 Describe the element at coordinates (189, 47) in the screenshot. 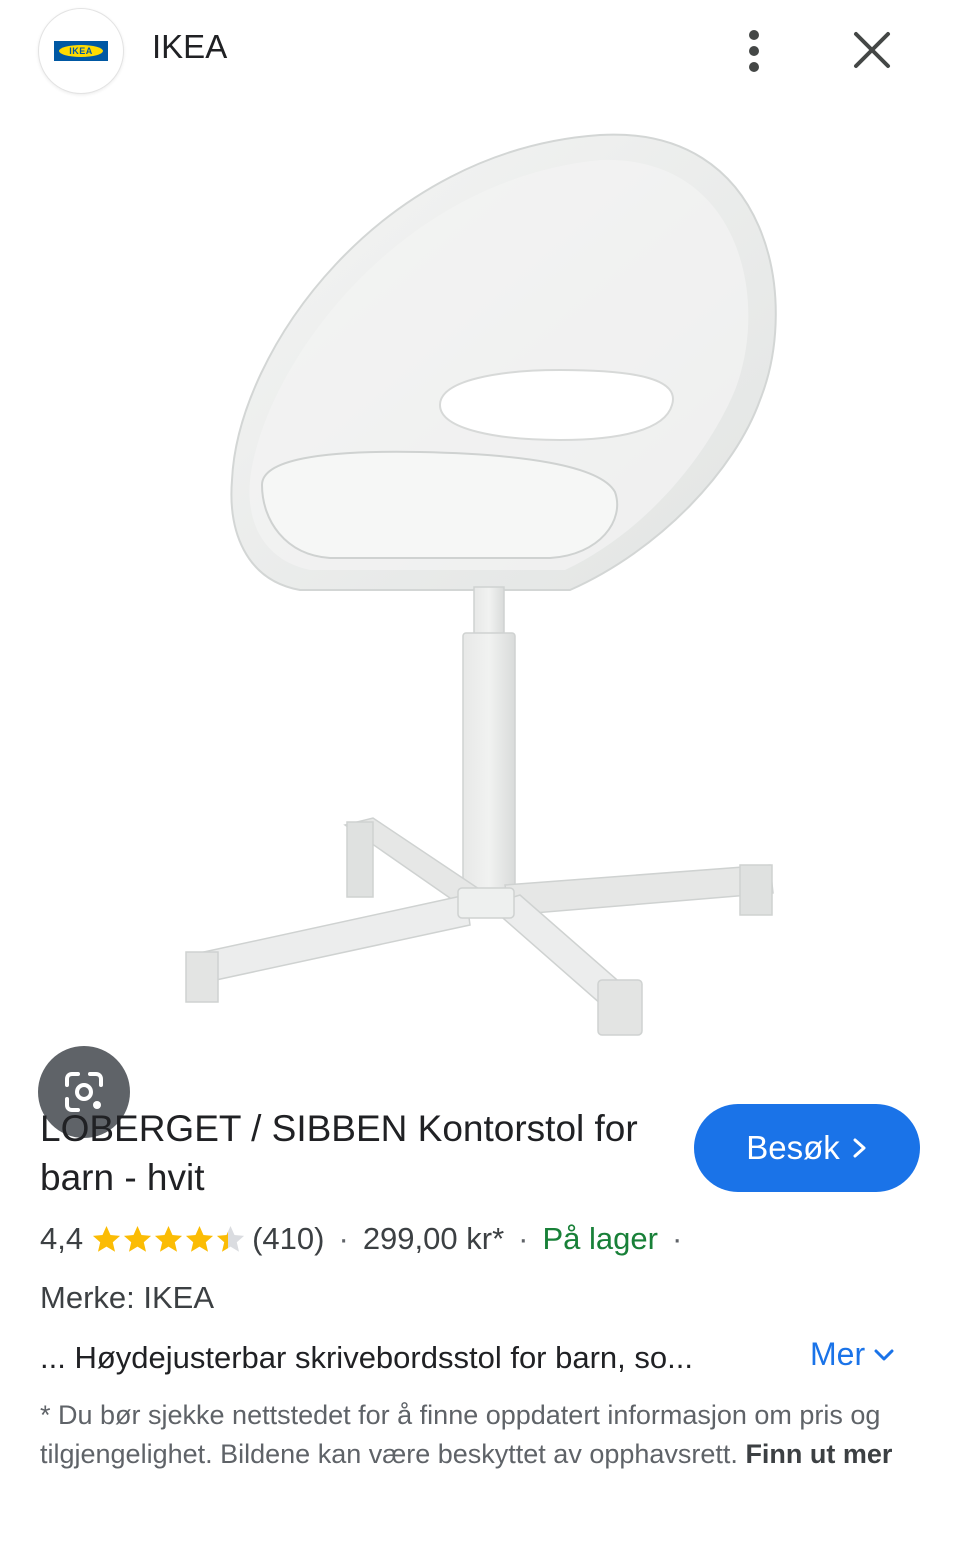

I see `site-name: IKEA` at that location.